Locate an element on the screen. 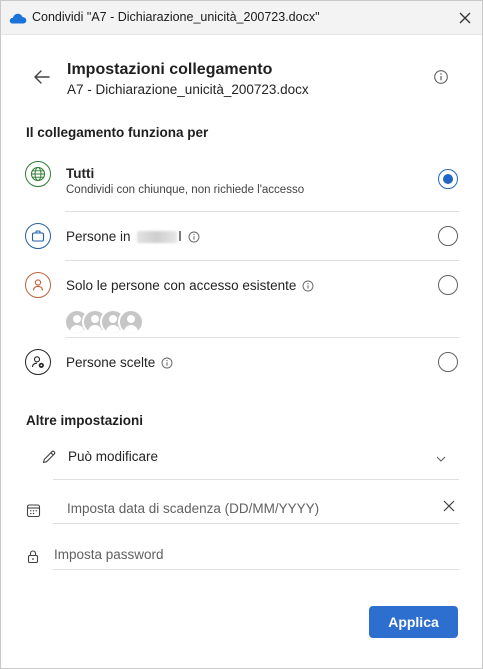  calendar-icon is located at coordinates (33, 511).